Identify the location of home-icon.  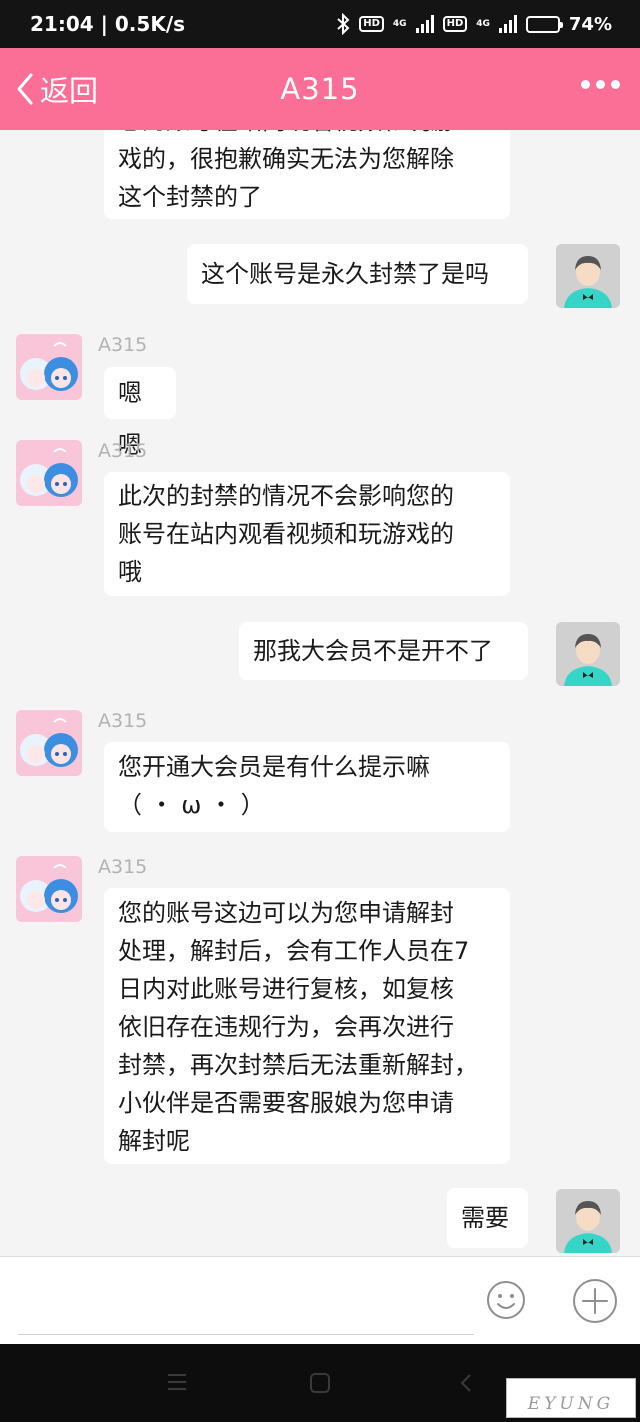
(320, 1383).